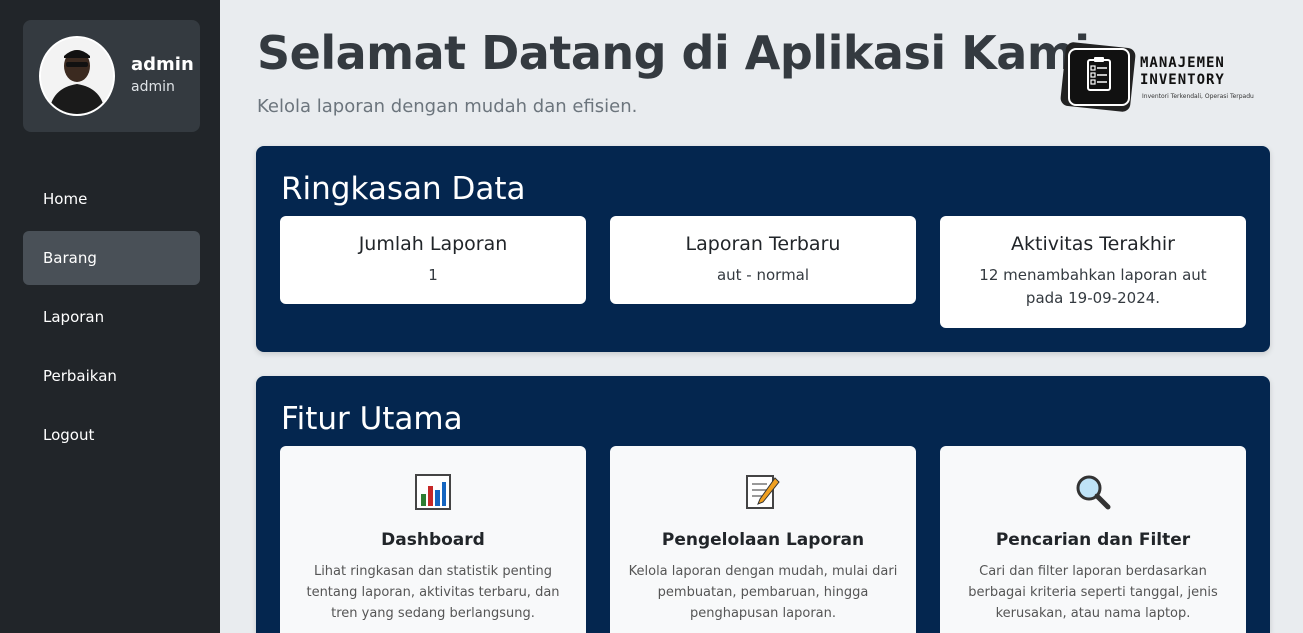 This screenshot has width=1303, height=633. I want to click on bar-chart-icon, so click(433, 492).